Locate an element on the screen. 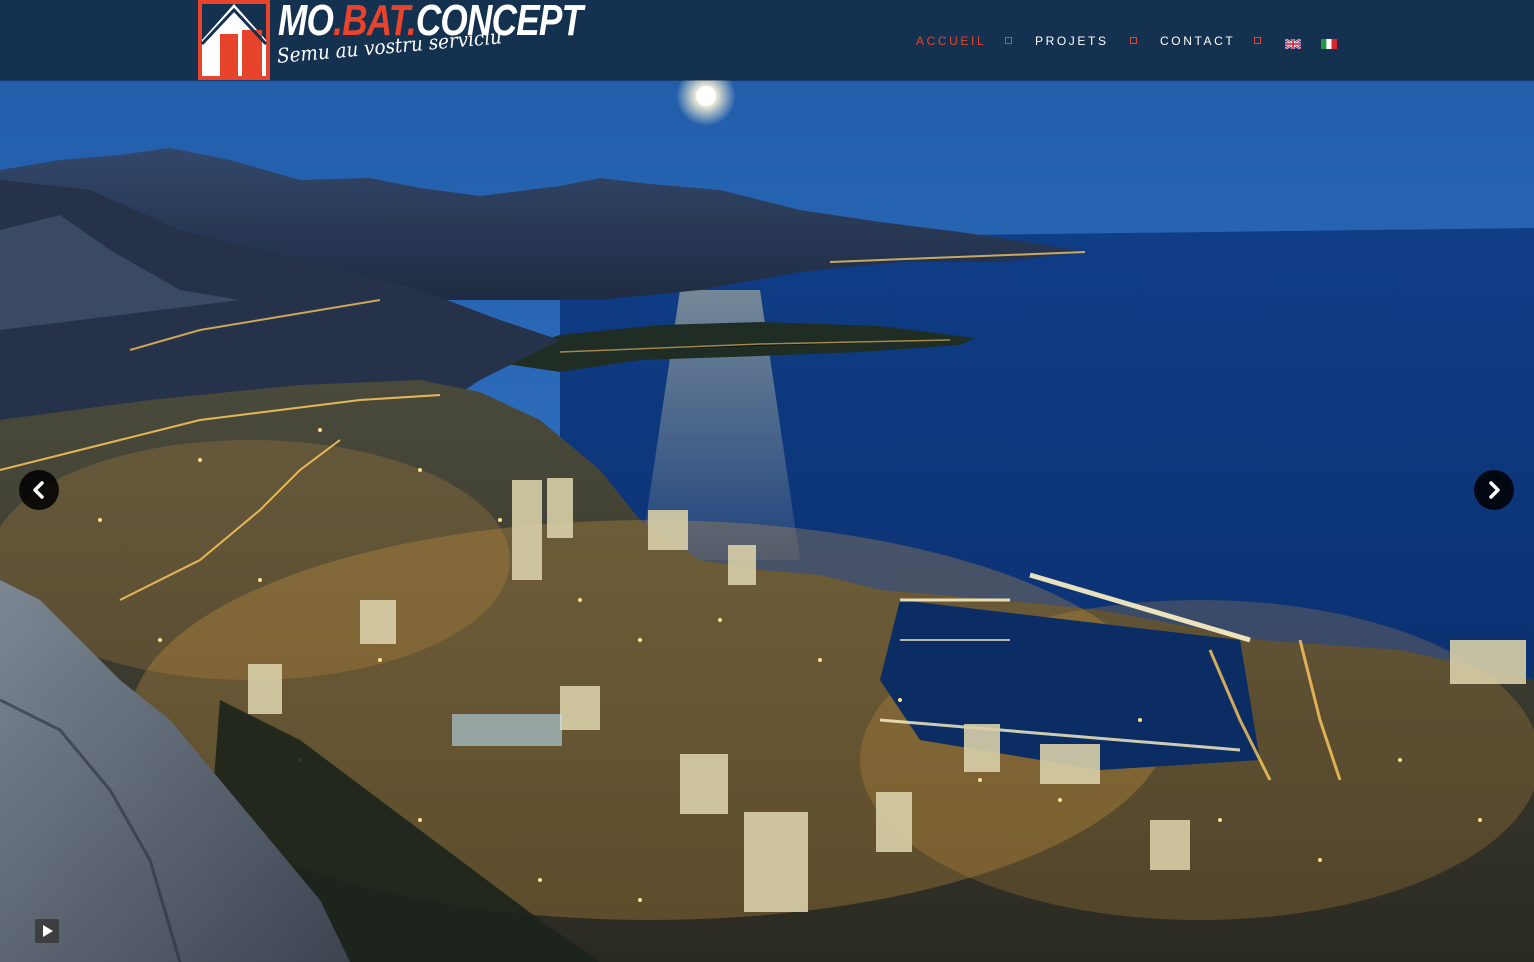 The height and width of the screenshot is (962, 1534). nav-item-projets: PROJETS is located at coordinates (1072, 41).